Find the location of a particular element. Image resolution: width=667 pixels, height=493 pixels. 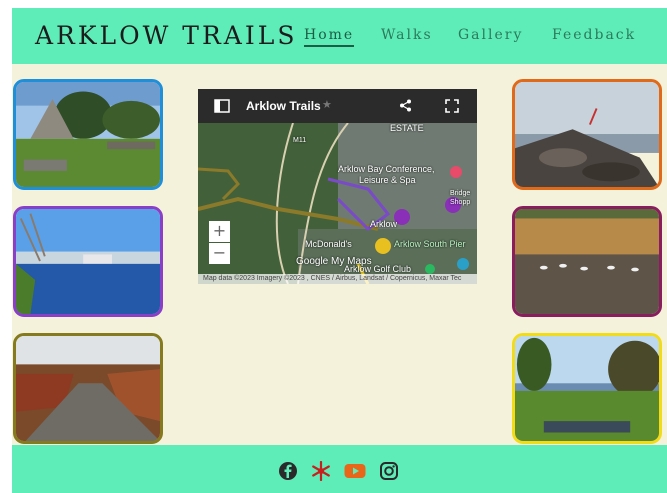

zoom-out-button: − is located at coordinates (219, 253).